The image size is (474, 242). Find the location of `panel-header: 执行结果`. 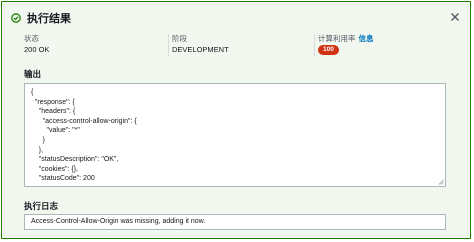

panel-header: 执行结果 is located at coordinates (41, 18).